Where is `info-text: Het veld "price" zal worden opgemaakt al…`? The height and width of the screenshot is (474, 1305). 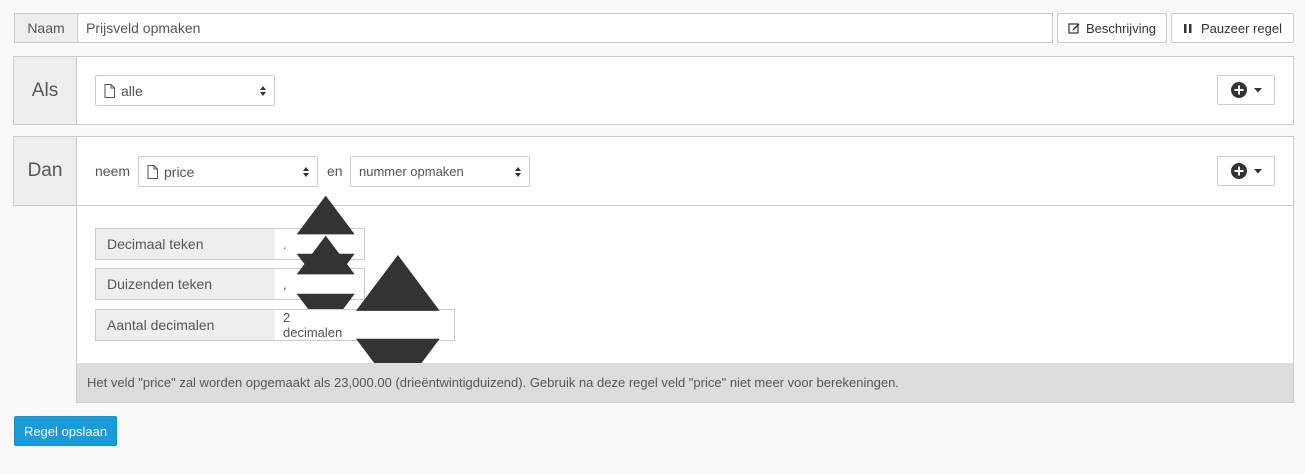
info-text: Het veld "price" zal worden opgemaakt al… is located at coordinates (493, 382).